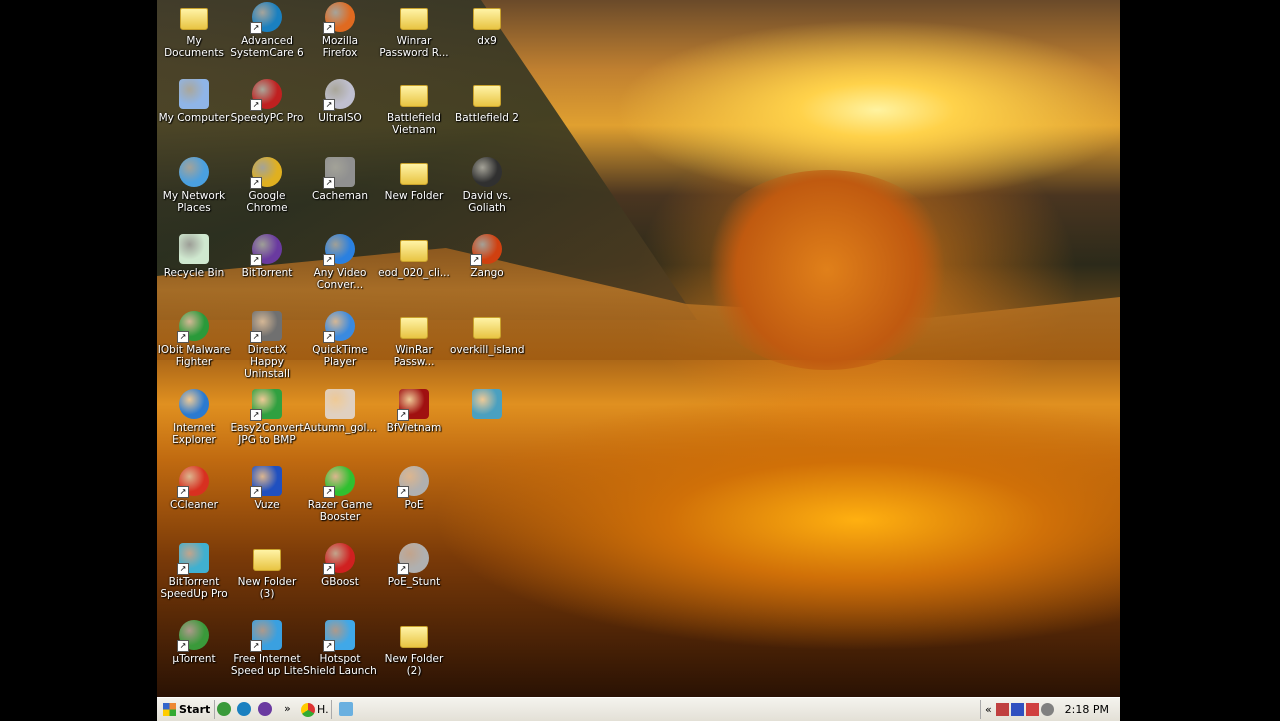 Image resolution: width=1280 pixels, height=721 pixels. I want to click on speedup-icon: ↗, so click(193, 559).